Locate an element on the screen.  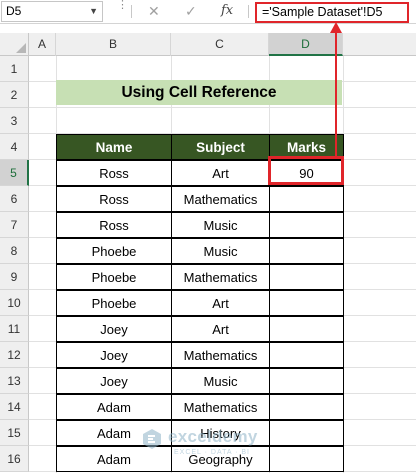
name-box-value: D5 is located at coordinates (14, 11).